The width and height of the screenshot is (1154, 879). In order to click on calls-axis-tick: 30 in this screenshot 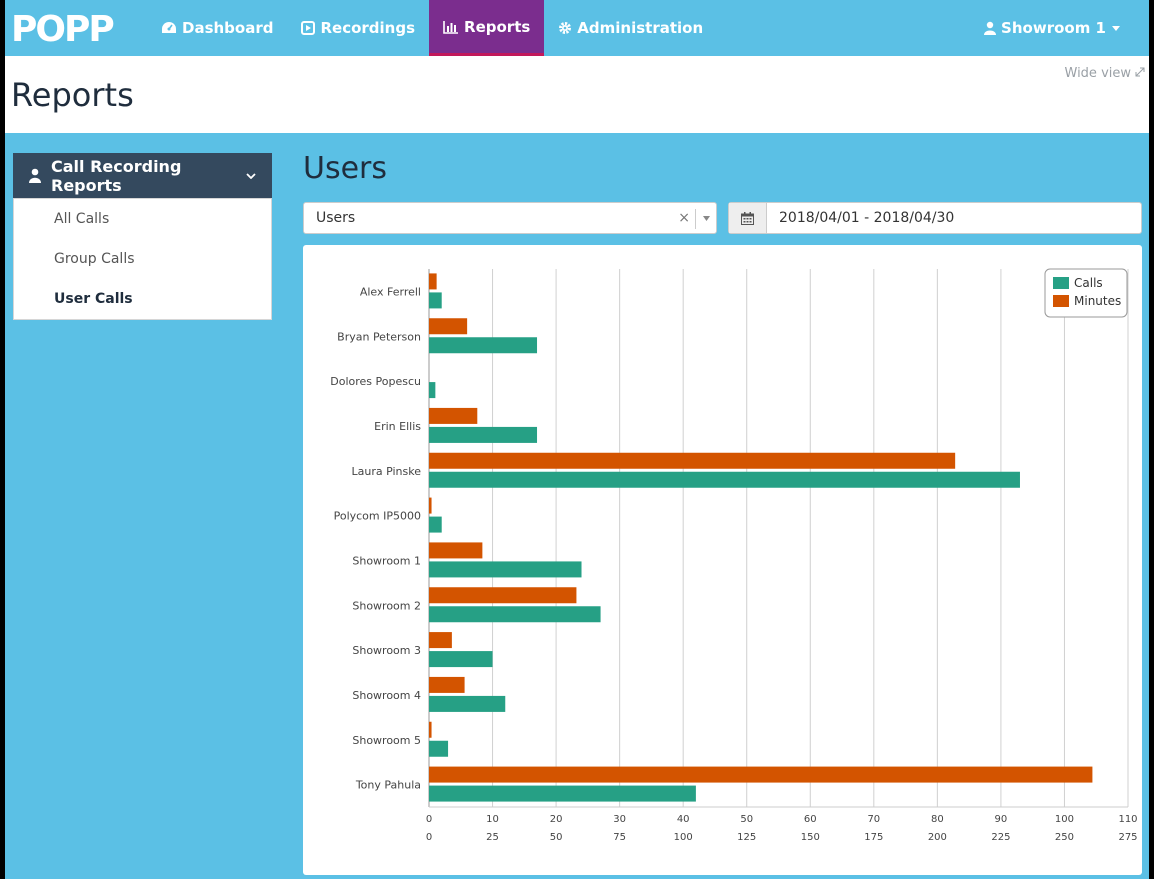, I will do `click(619, 819)`.